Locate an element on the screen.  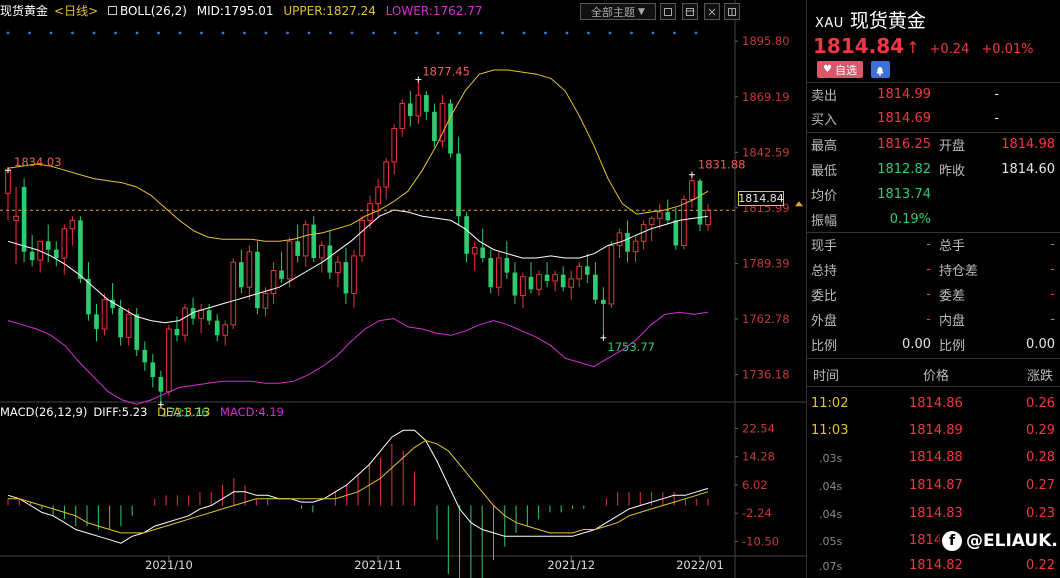
buy-label: 买入 is located at coordinates (824, 120).